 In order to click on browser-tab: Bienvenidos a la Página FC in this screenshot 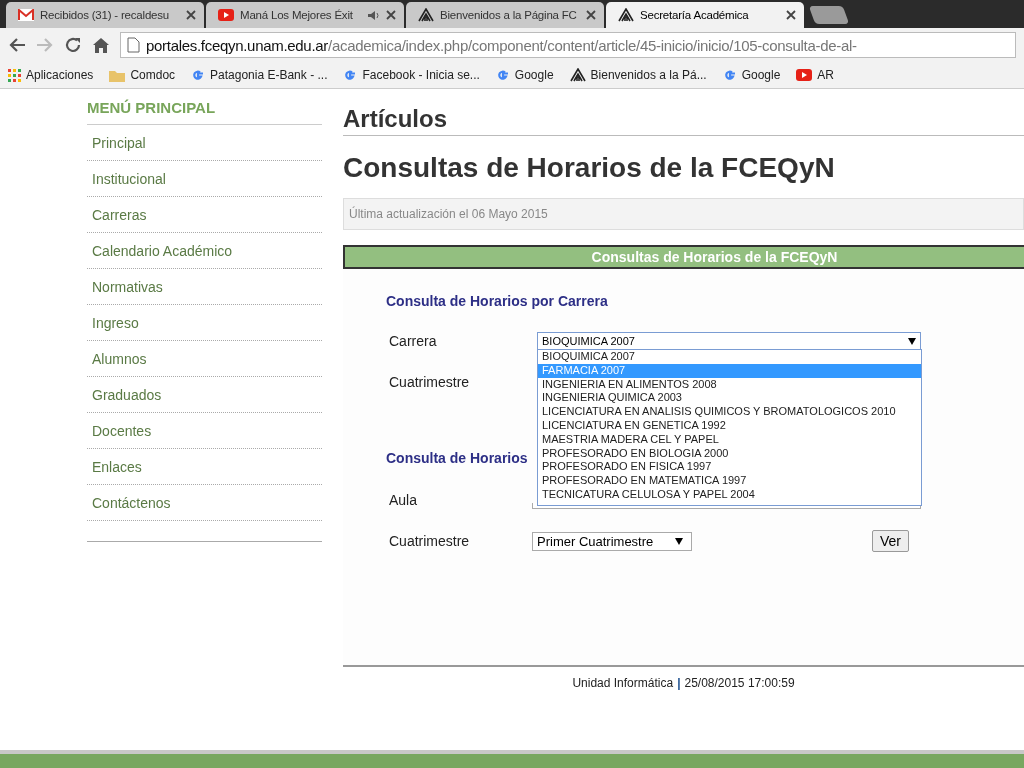, I will do `click(505, 15)`.